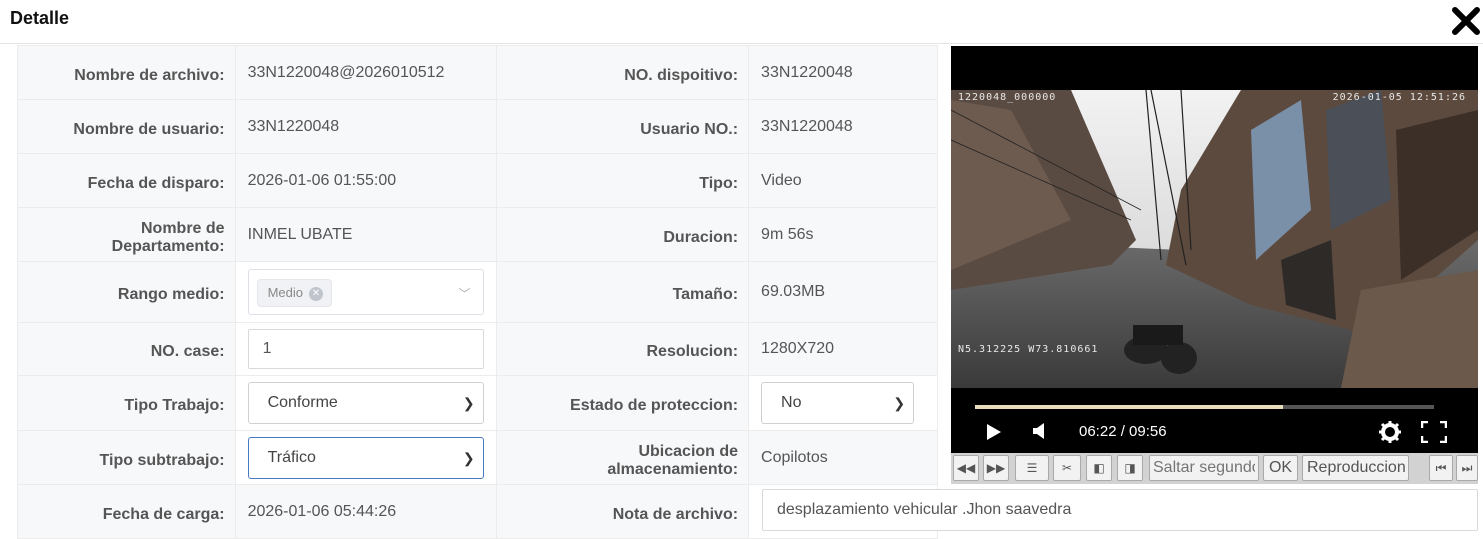 Image resolution: width=1483 pixels, height=539 pixels. What do you see at coordinates (365, 180) in the screenshot?
I see `shot-date-value: 2026-01-06 01:55:00` at bounding box center [365, 180].